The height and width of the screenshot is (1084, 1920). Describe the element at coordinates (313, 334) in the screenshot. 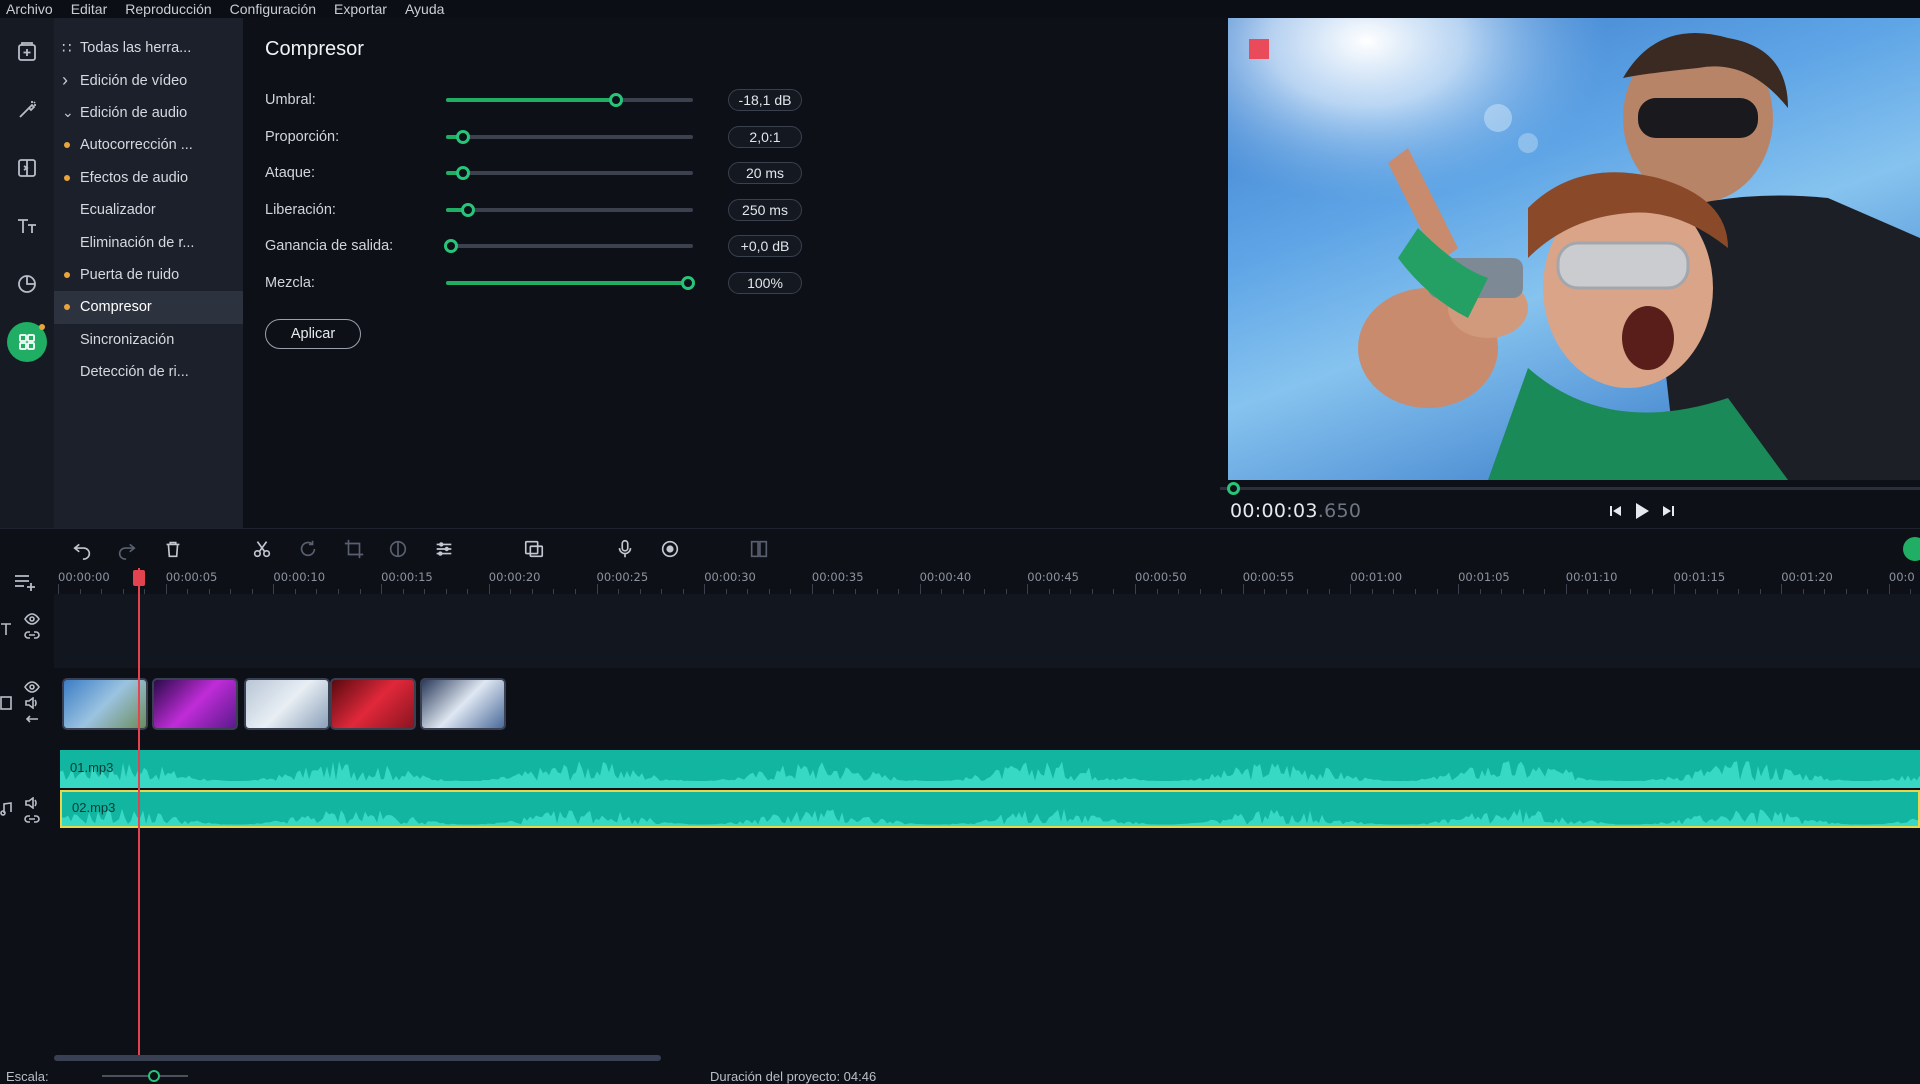

I see `apply-button: Aplicar` at that location.